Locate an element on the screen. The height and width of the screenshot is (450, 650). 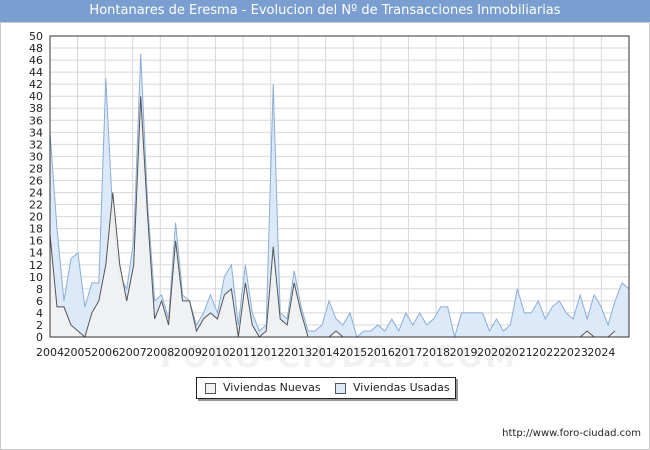
y-tick-label: 6 is located at coordinates (39, 301).